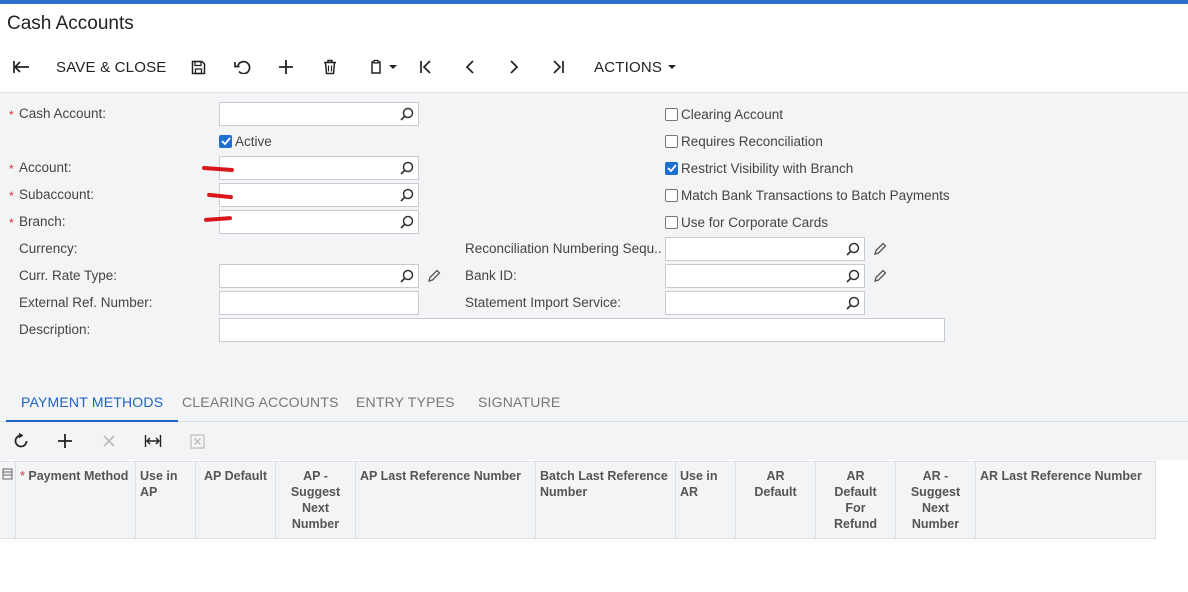 This screenshot has height=592, width=1188. Describe the element at coordinates (765, 303) in the screenshot. I see `statement-import-field` at that location.